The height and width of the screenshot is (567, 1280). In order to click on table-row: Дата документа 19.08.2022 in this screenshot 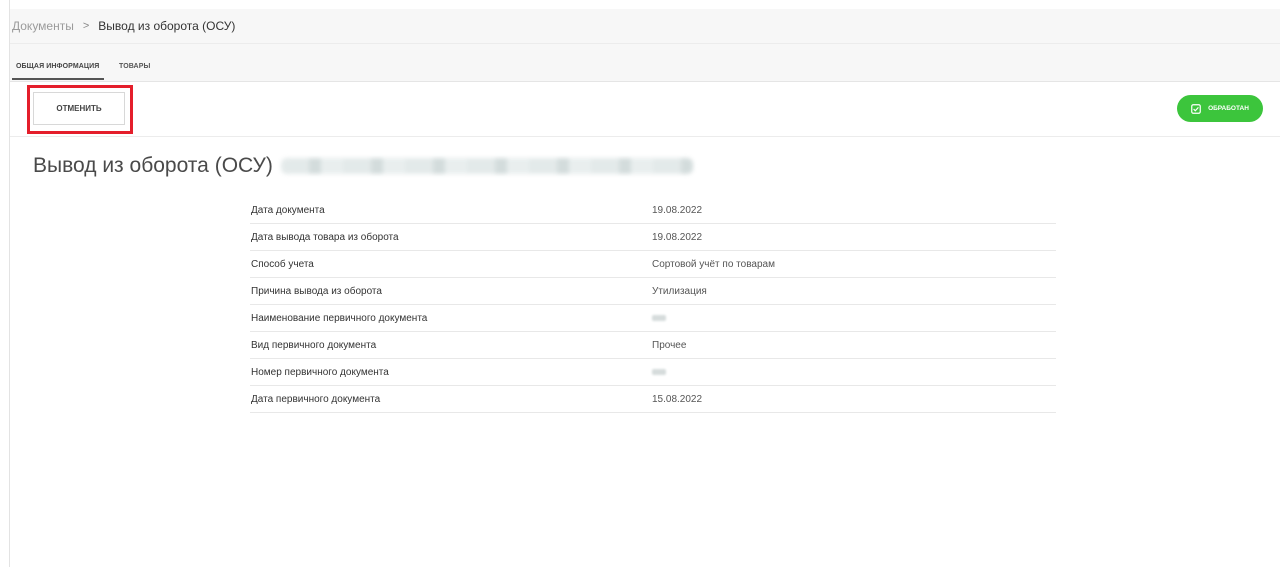, I will do `click(653, 210)`.